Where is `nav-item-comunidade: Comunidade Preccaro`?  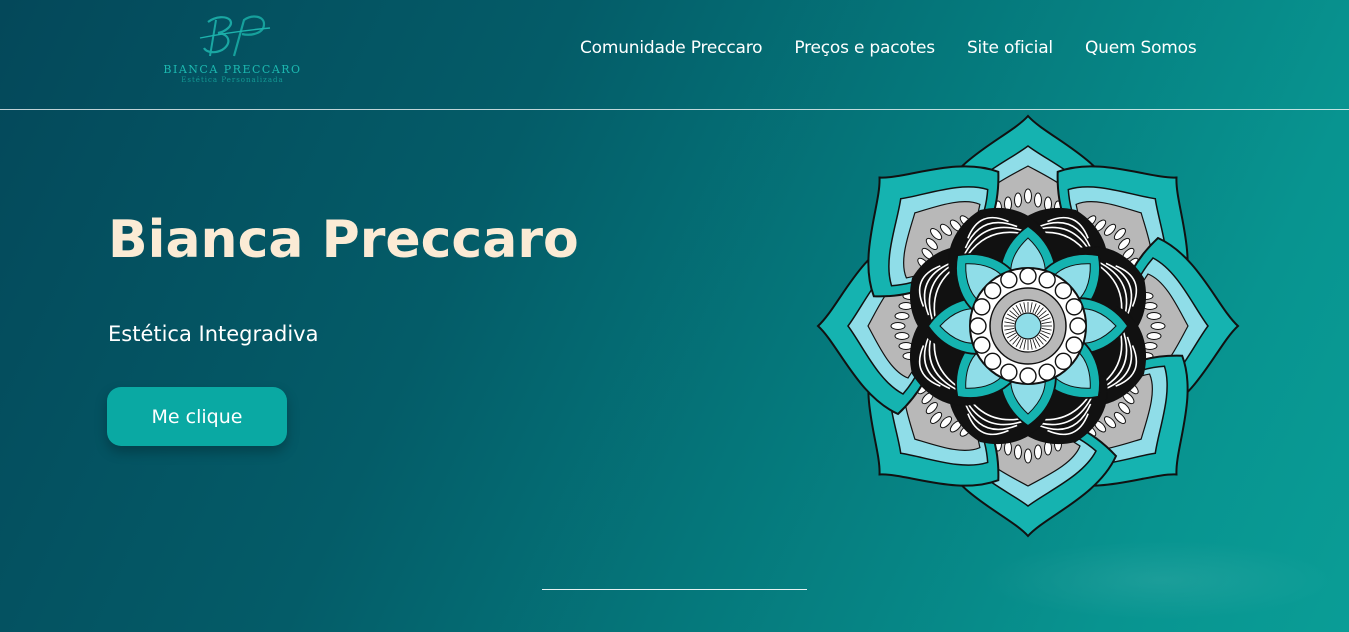
nav-item-comunidade: Comunidade Preccaro is located at coordinates (671, 48).